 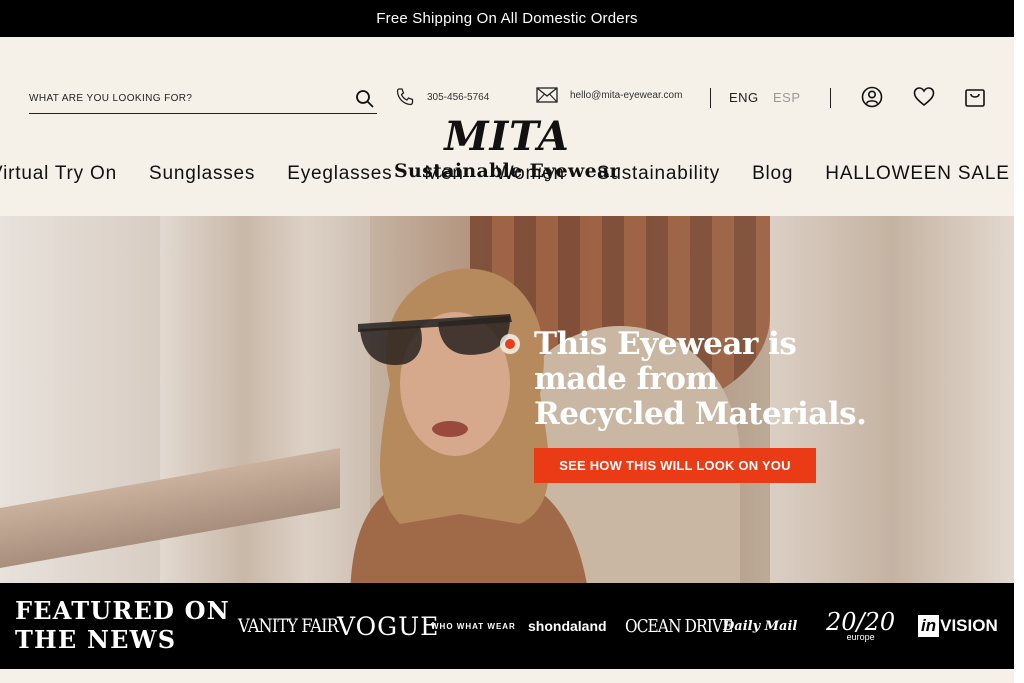 What do you see at coordinates (760, 626) in the screenshot?
I see `press-logo-daily-mail: Daily Mail` at bounding box center [760, 626].